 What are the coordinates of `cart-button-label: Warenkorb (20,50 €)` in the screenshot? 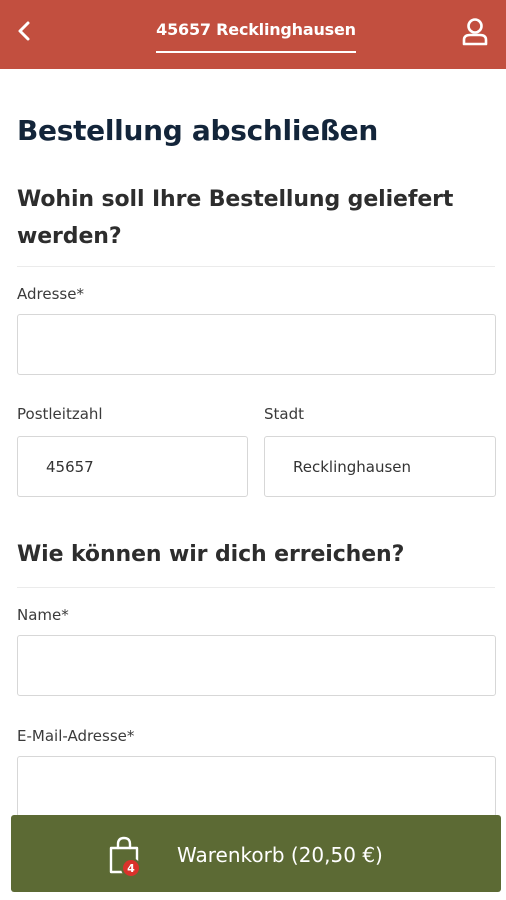 It's located at (280, 855).